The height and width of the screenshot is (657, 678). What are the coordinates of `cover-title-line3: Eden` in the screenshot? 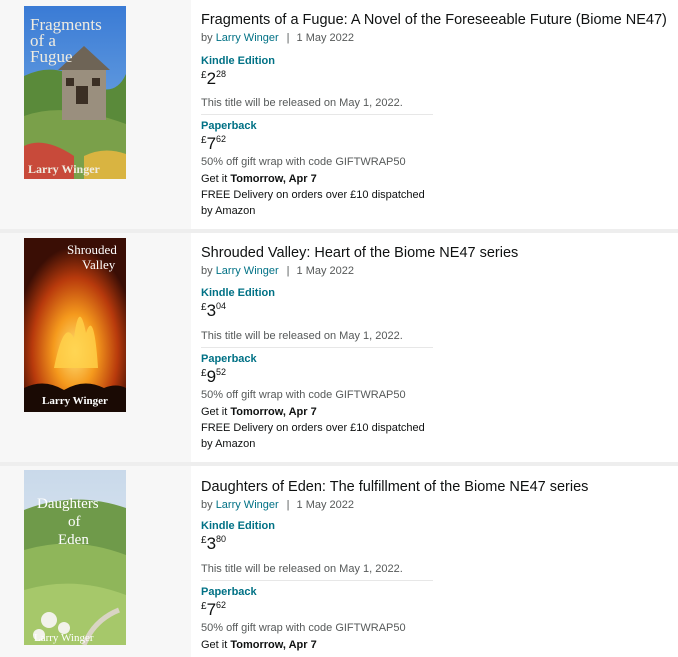 It's located at (73, 540).